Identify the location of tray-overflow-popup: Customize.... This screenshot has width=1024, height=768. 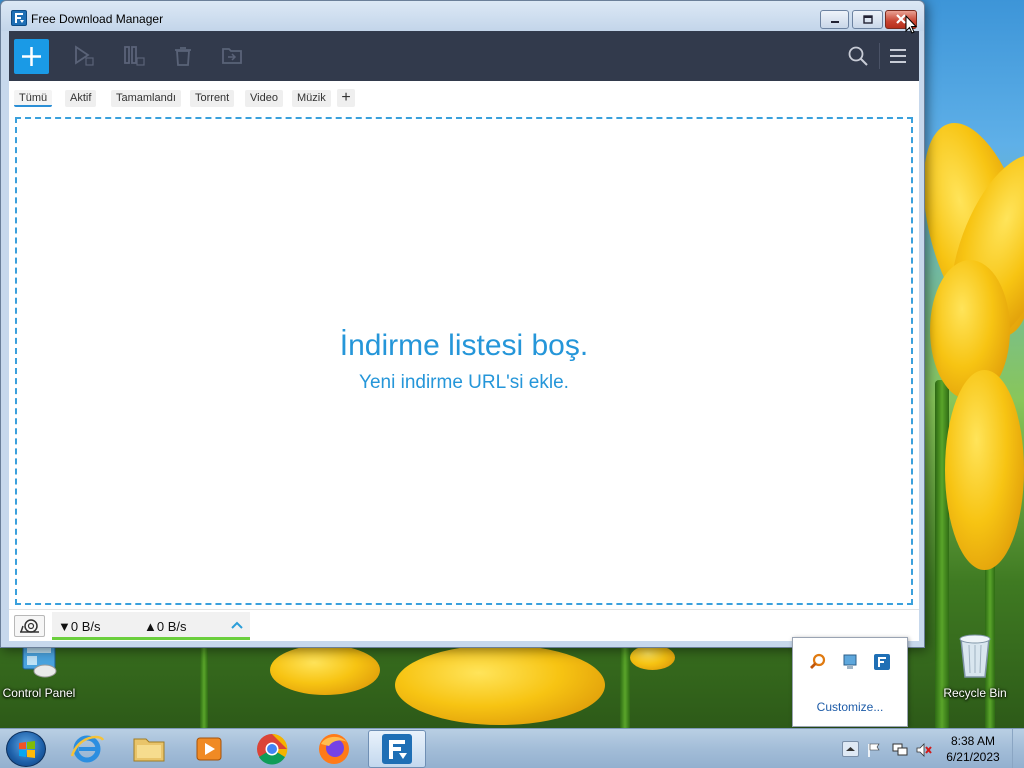
(850, 682).